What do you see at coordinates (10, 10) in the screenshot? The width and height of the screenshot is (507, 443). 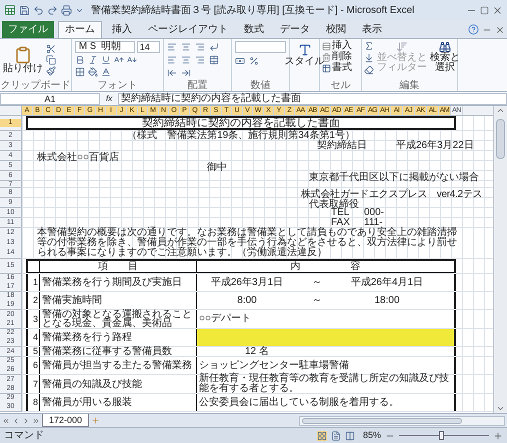 I see `excel-icon` at bounding box center [10, 10].